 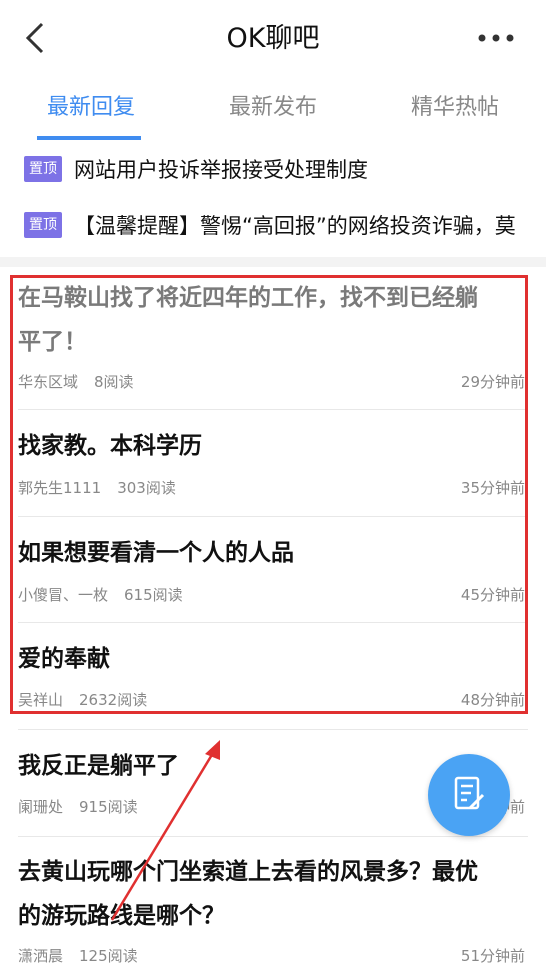 What do you see at coordinates (41, 807) in the screenshot?
I see `post-author: 阑珊处` at bounding box center [41, 807].